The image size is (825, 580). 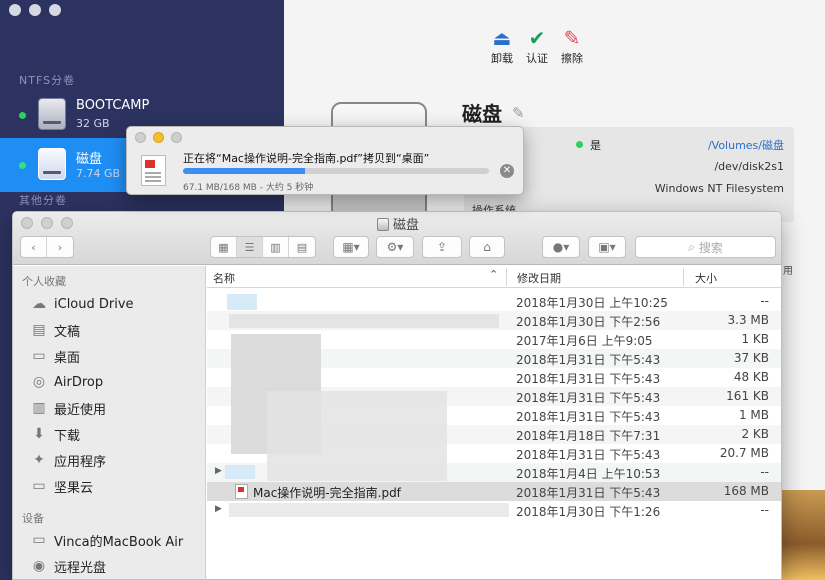 I want to click on group-icon: ▦▾, so click(x=351, y=247).